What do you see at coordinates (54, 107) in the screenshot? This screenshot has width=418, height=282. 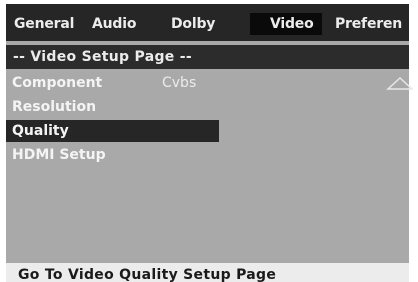 I see `menu-item-label: Resolution` at bounding box center [54, 107].